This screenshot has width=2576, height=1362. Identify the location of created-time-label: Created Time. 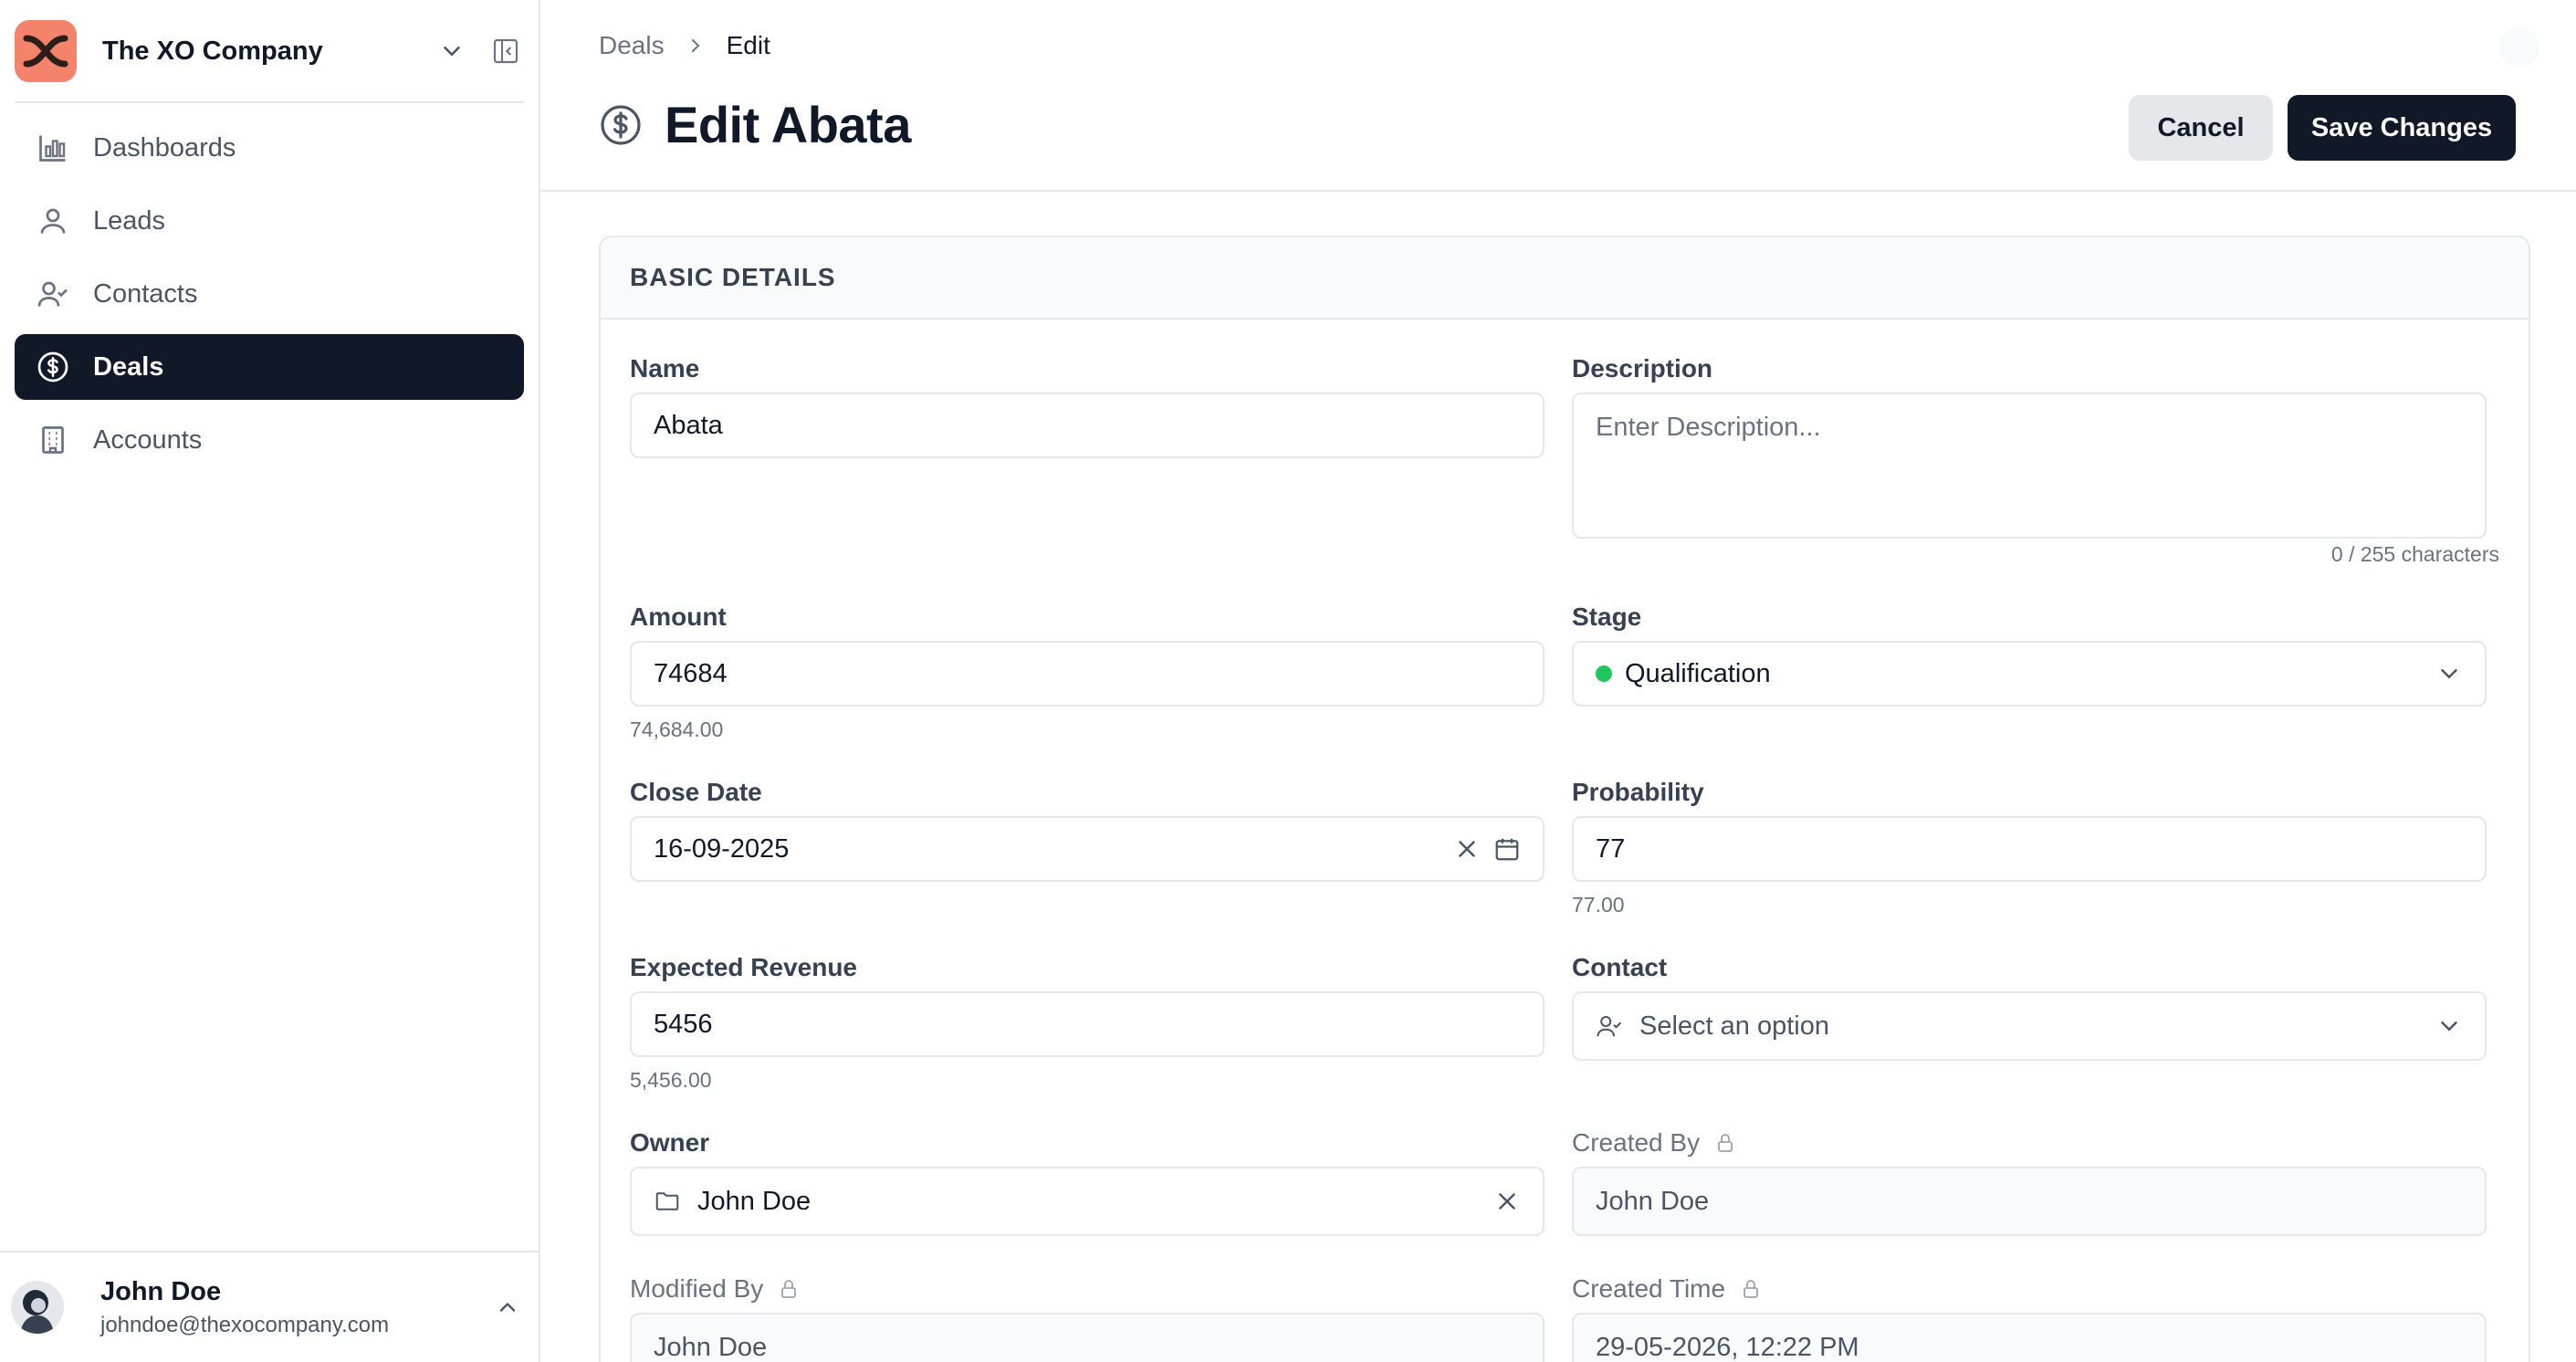
(1667, 1289).